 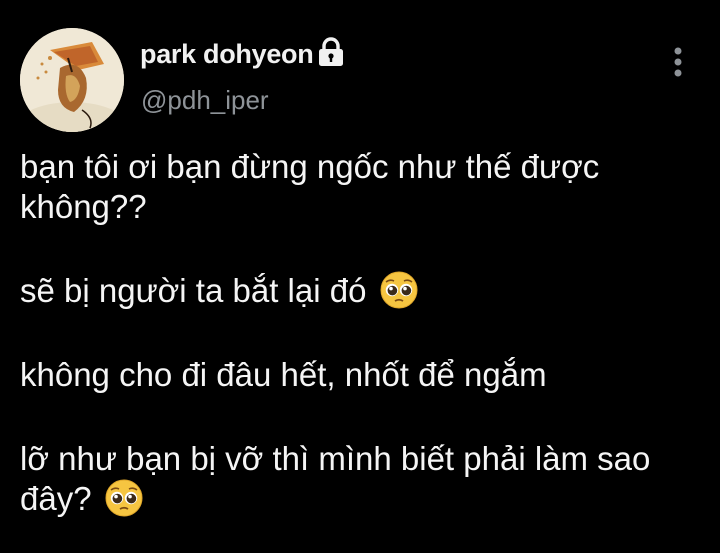 I want to click on avatar-image, so click(x=72, y=80).